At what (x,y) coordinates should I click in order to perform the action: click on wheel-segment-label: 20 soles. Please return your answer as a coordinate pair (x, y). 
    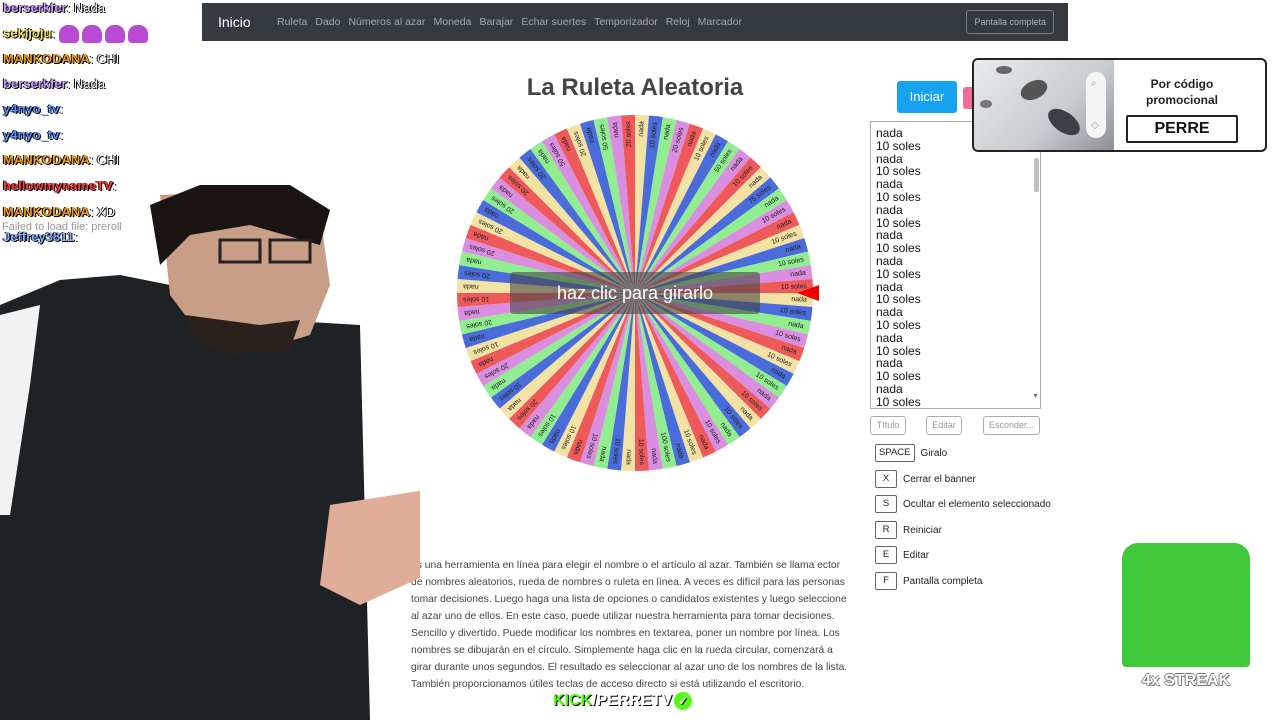
    Looking at the image, I should click on (629, 133).